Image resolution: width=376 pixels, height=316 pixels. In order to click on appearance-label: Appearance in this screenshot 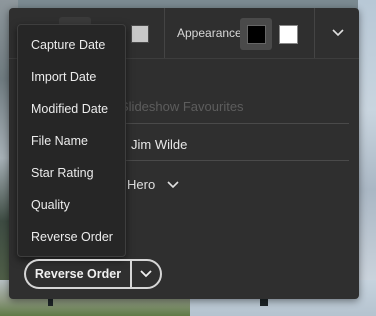, I will do `click(209, 33)`.